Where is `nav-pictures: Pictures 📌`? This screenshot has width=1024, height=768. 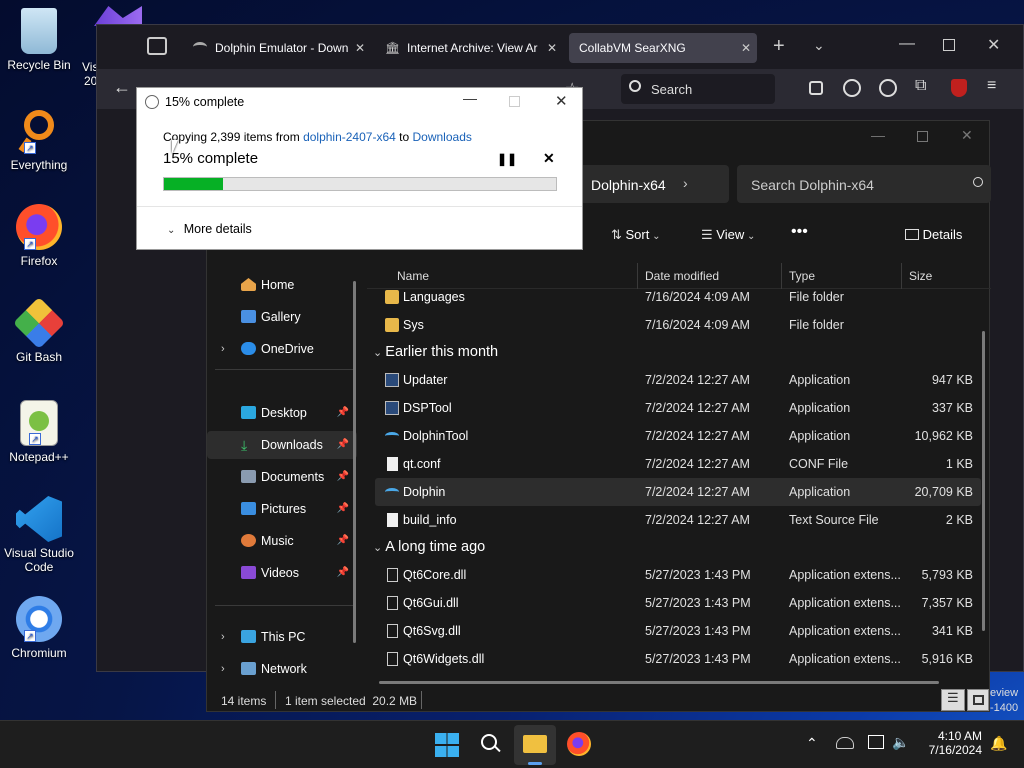
nav-pictures: Pictures 📌 is located at coordinates (282, 509).